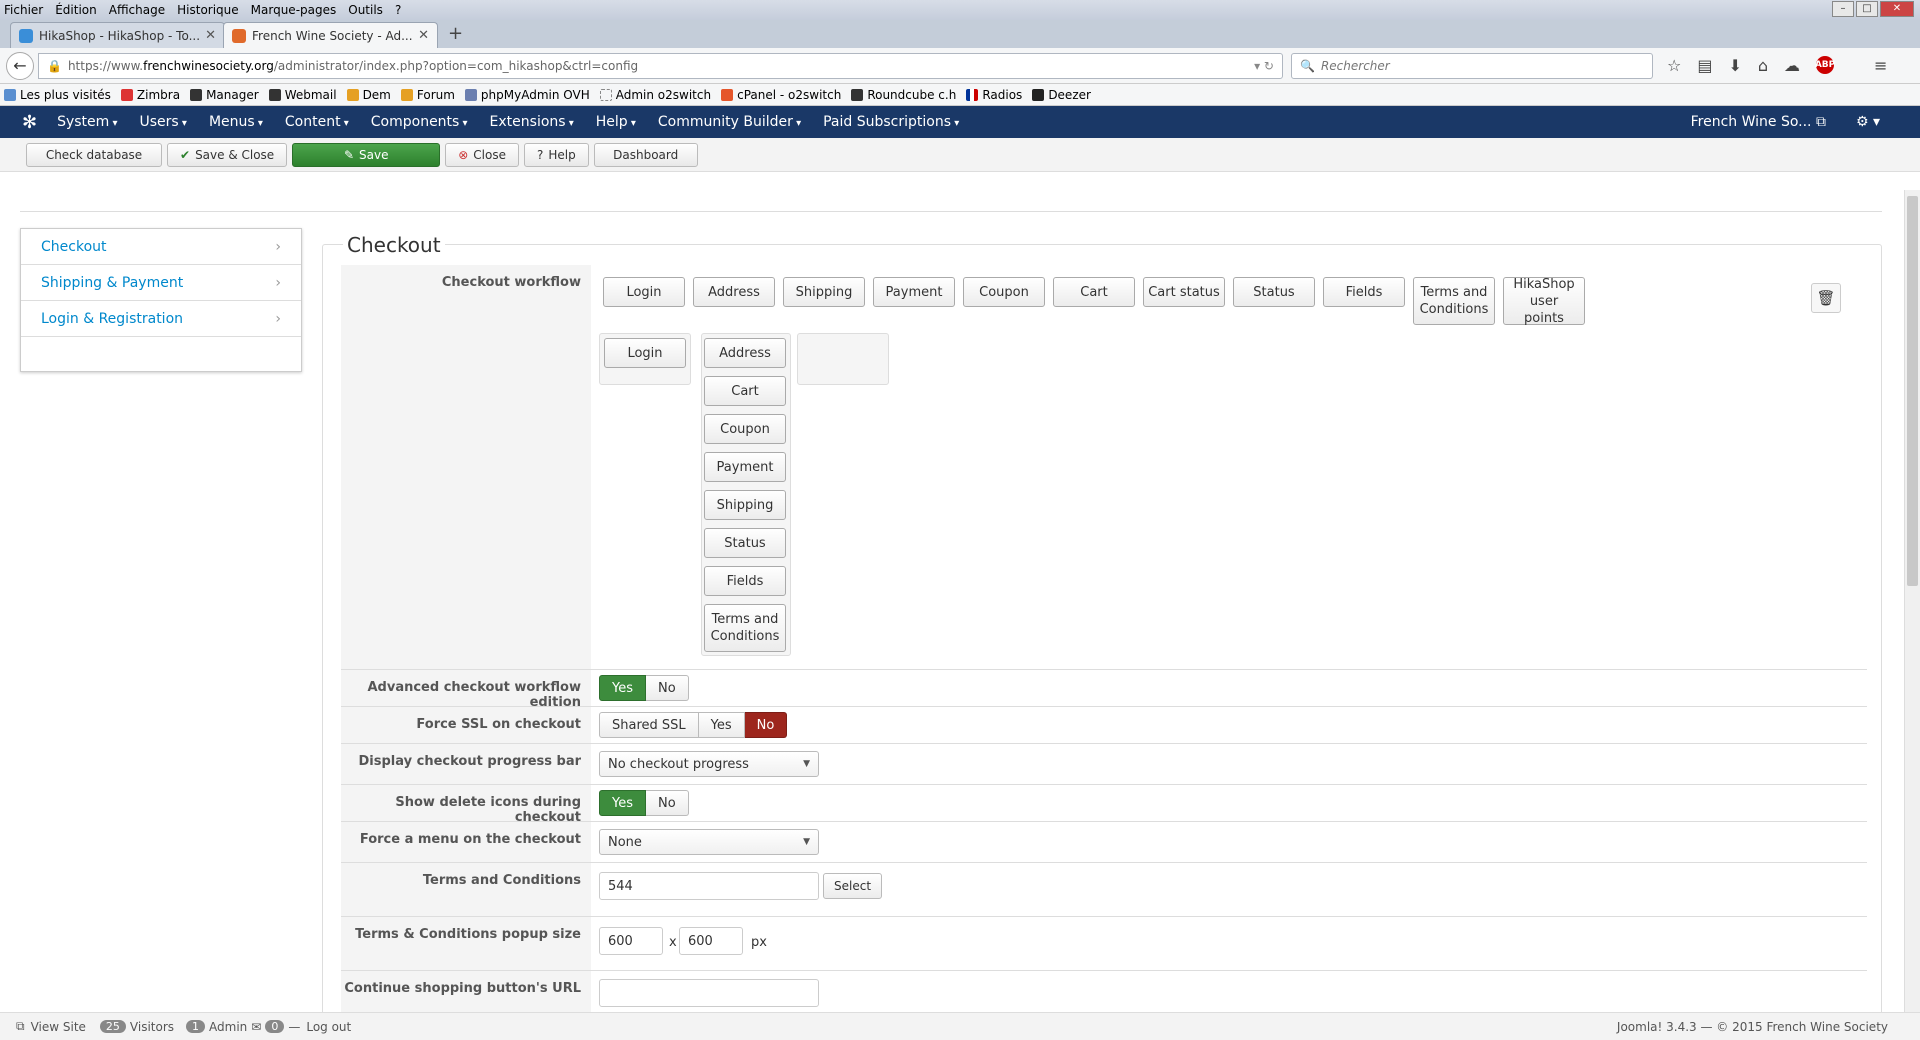 Image resolution: width=1920 pixels, height=1040 pixels. Describe the element at coordinates (709, 764) in the screenshot. I see `progress-bar-select: No checkout progress ▼` at that location.